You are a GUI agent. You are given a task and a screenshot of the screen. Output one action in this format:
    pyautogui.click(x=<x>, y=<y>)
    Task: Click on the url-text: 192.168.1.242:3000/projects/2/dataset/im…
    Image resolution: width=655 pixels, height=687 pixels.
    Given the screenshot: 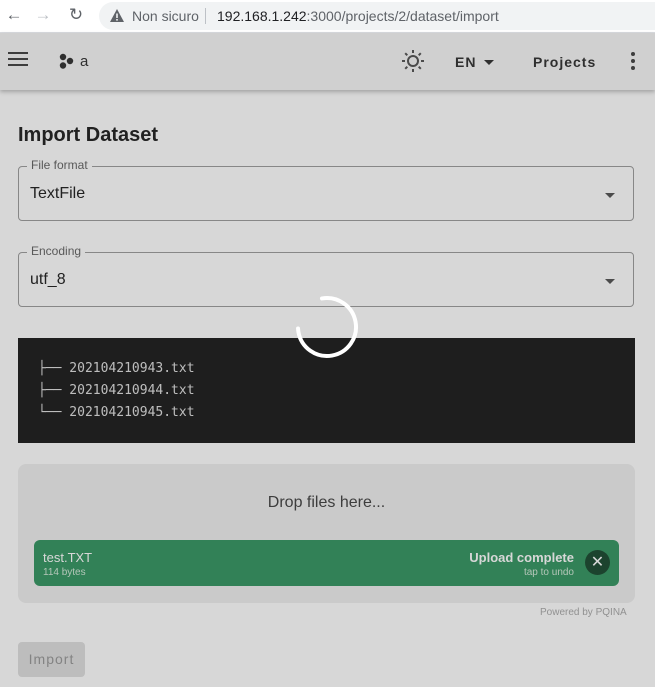 What is the action you would take?
    pyautogui.click(x=358, y=16)
    